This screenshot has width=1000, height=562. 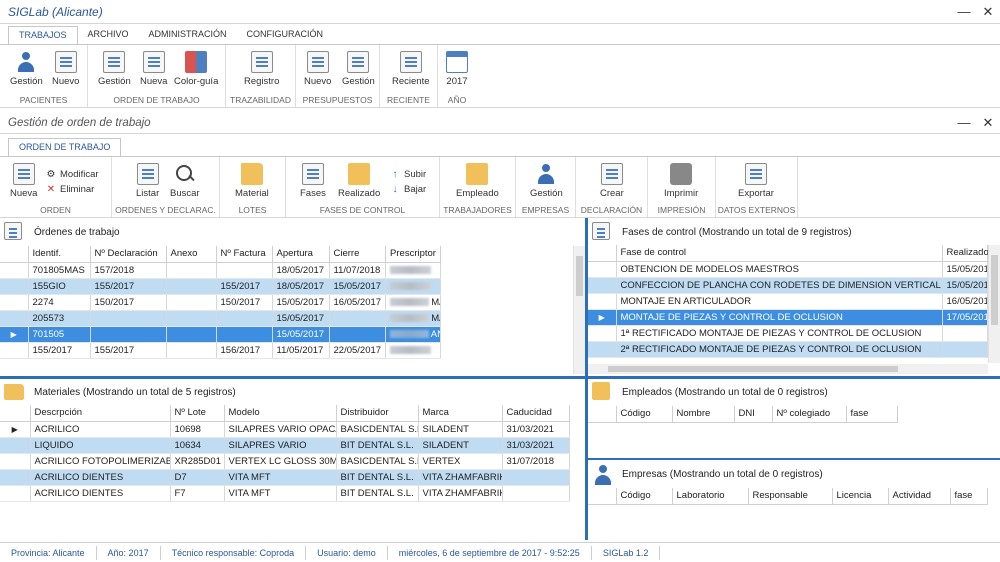 What do you see at coordinates (703, 414) in the screenshot?
I see `column-header: Nombre` at bounding box center [703, 414].